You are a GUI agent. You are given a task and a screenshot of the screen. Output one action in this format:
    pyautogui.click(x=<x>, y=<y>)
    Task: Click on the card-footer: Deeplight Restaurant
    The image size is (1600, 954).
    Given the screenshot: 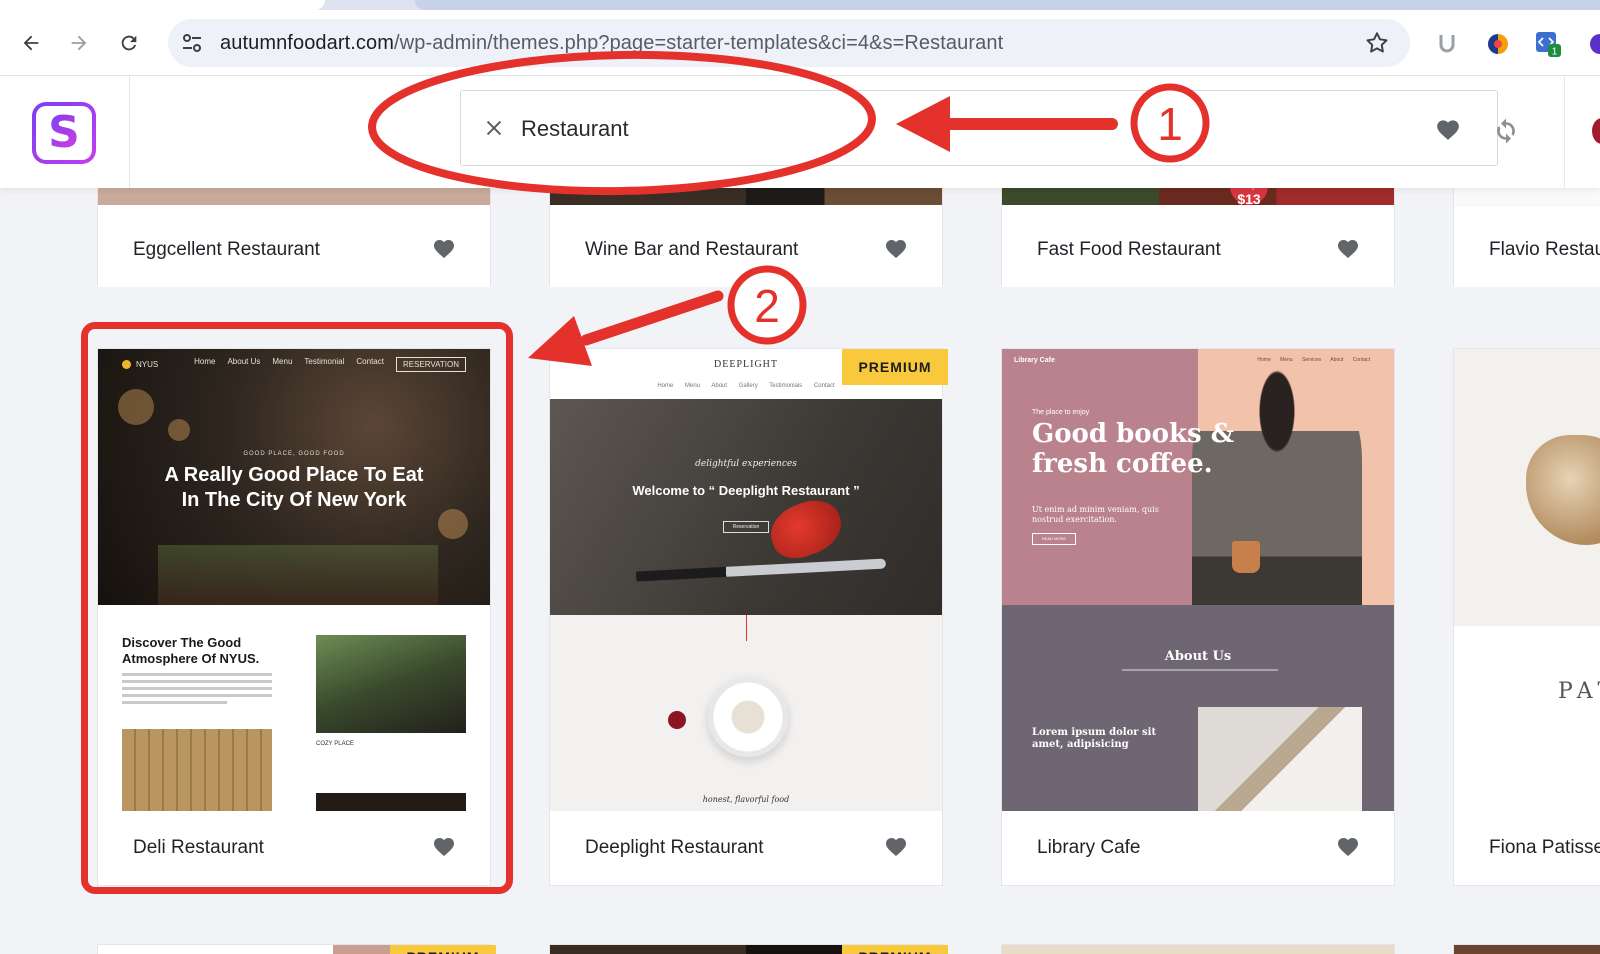 What is the action you would take?
    pyautogui.click(x=746, y=848)
    